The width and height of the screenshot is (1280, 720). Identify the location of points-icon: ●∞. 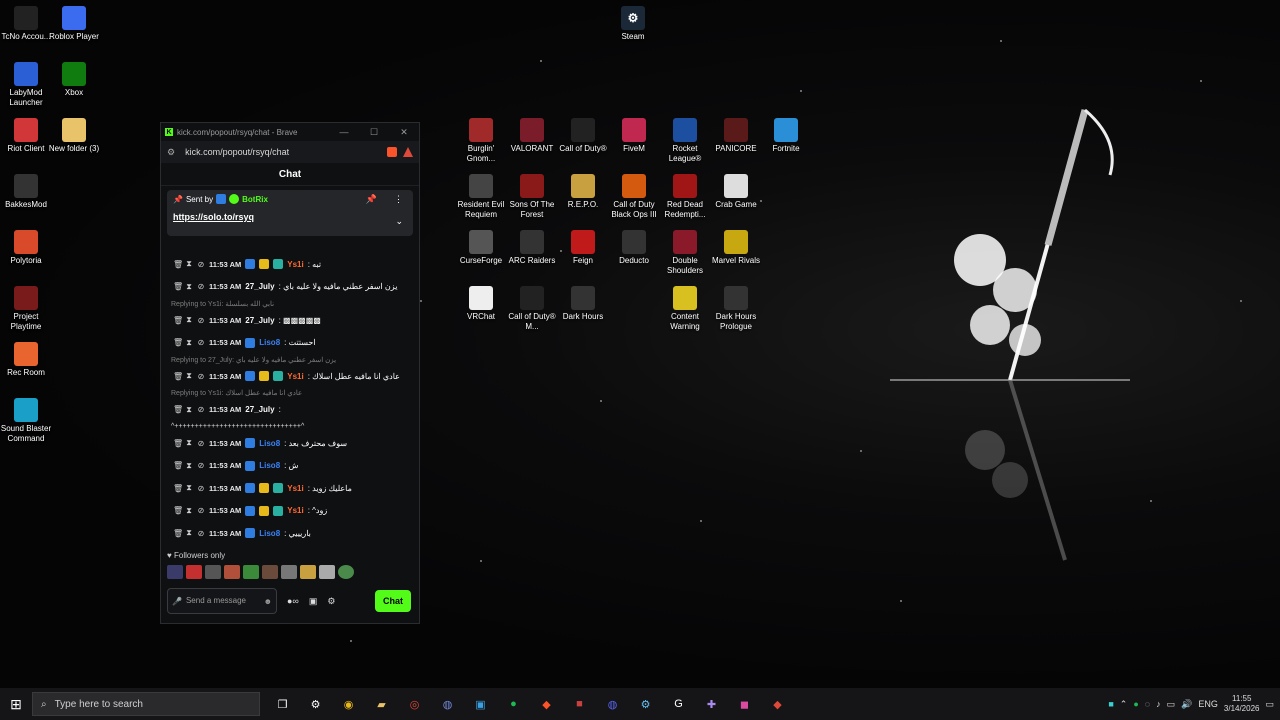
(293, 601).